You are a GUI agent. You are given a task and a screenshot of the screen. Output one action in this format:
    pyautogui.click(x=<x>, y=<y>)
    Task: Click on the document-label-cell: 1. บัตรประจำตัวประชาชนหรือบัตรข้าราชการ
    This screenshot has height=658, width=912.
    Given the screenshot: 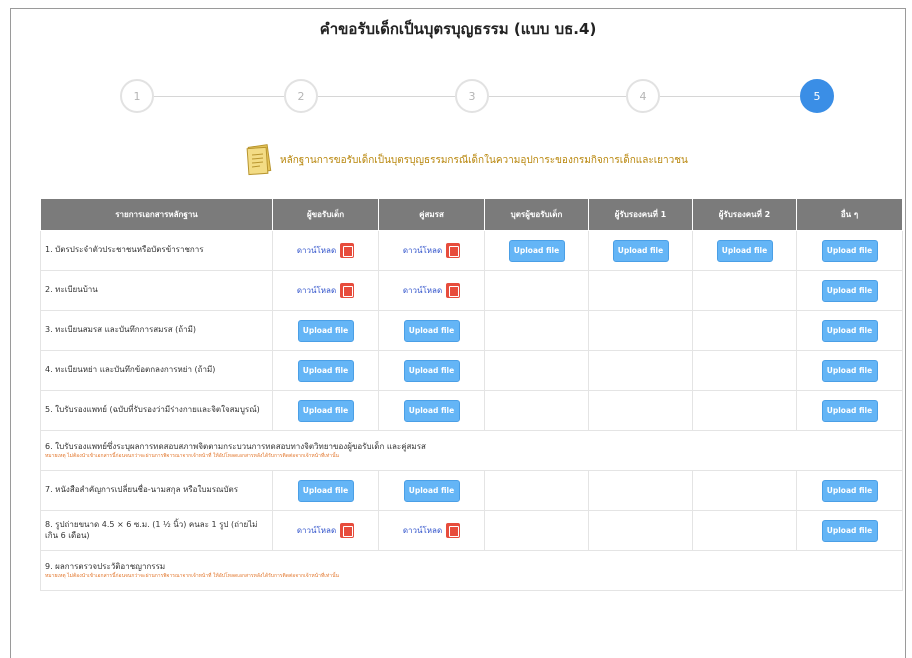 What is the action you would take?
    pyautogui.click(x=156, y=250)
    